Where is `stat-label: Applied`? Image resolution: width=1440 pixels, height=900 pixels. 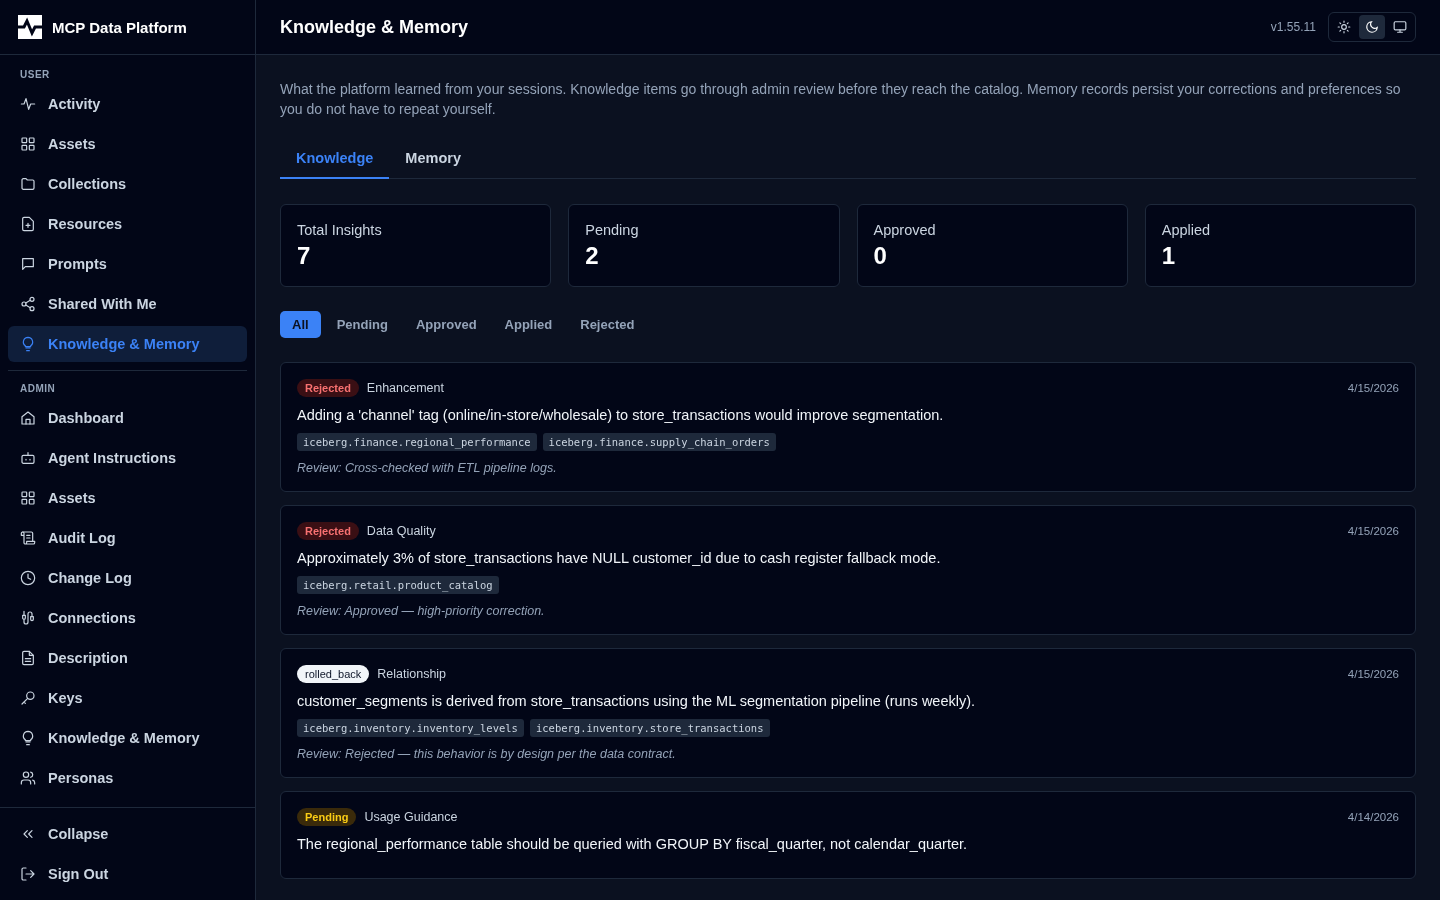 stat-label: Applied is located at coordinates (1186, 230).